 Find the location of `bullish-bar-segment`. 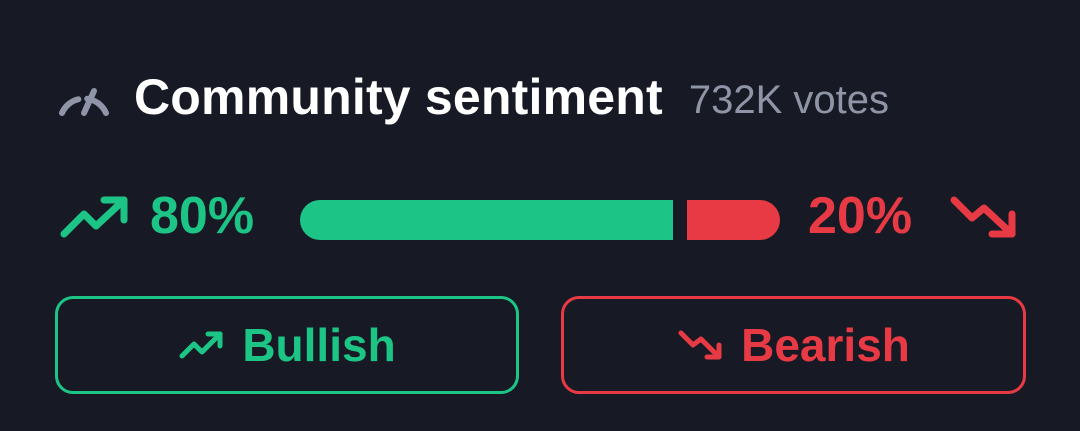

bullish-bar-segment is located at coordinates (486, 220).